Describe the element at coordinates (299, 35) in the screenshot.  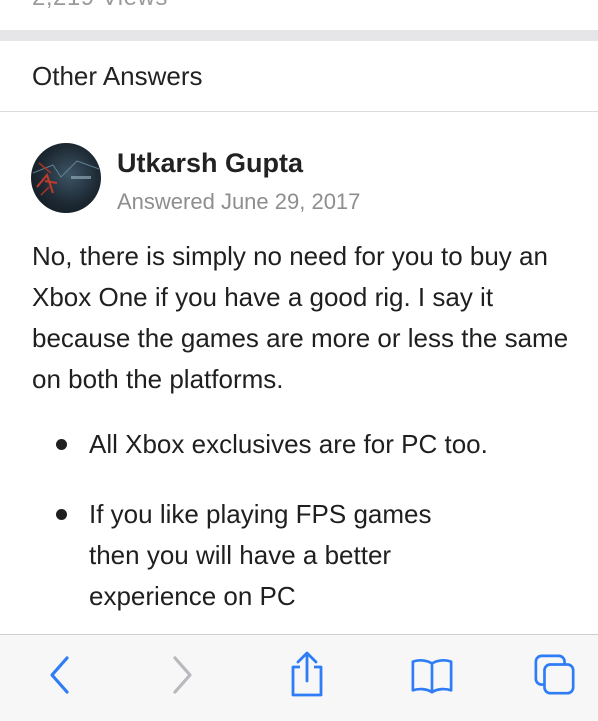
I see `section-divider` at that location.